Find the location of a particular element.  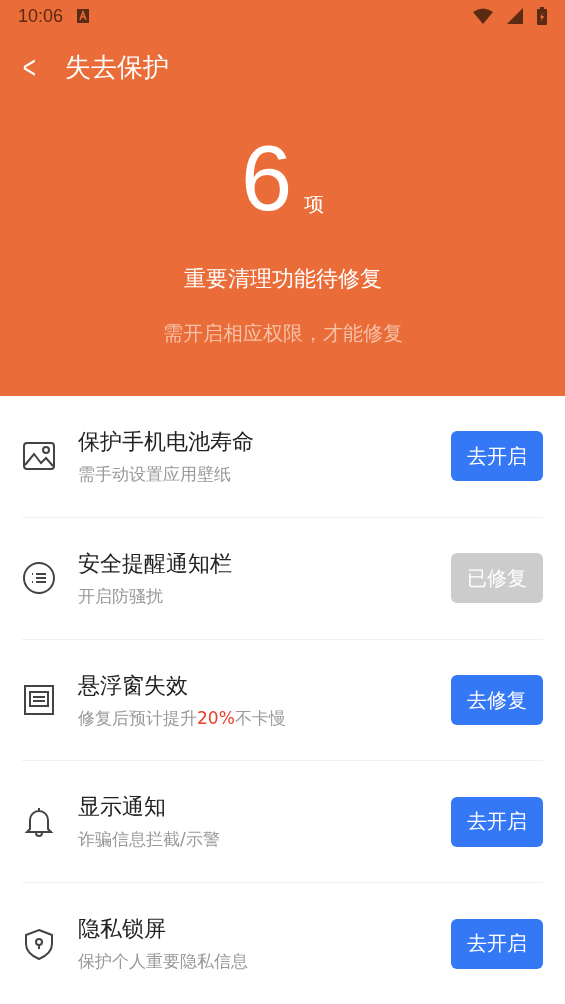

page-title: 失去保护 is located at coordinates (116, 67).